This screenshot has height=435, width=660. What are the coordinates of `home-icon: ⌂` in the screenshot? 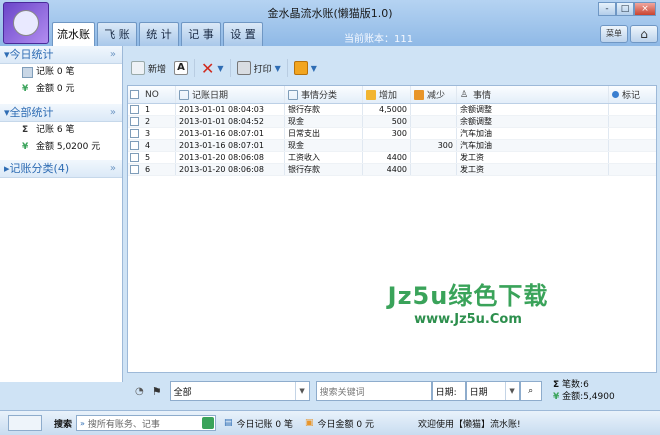 It's located at (644, 34).